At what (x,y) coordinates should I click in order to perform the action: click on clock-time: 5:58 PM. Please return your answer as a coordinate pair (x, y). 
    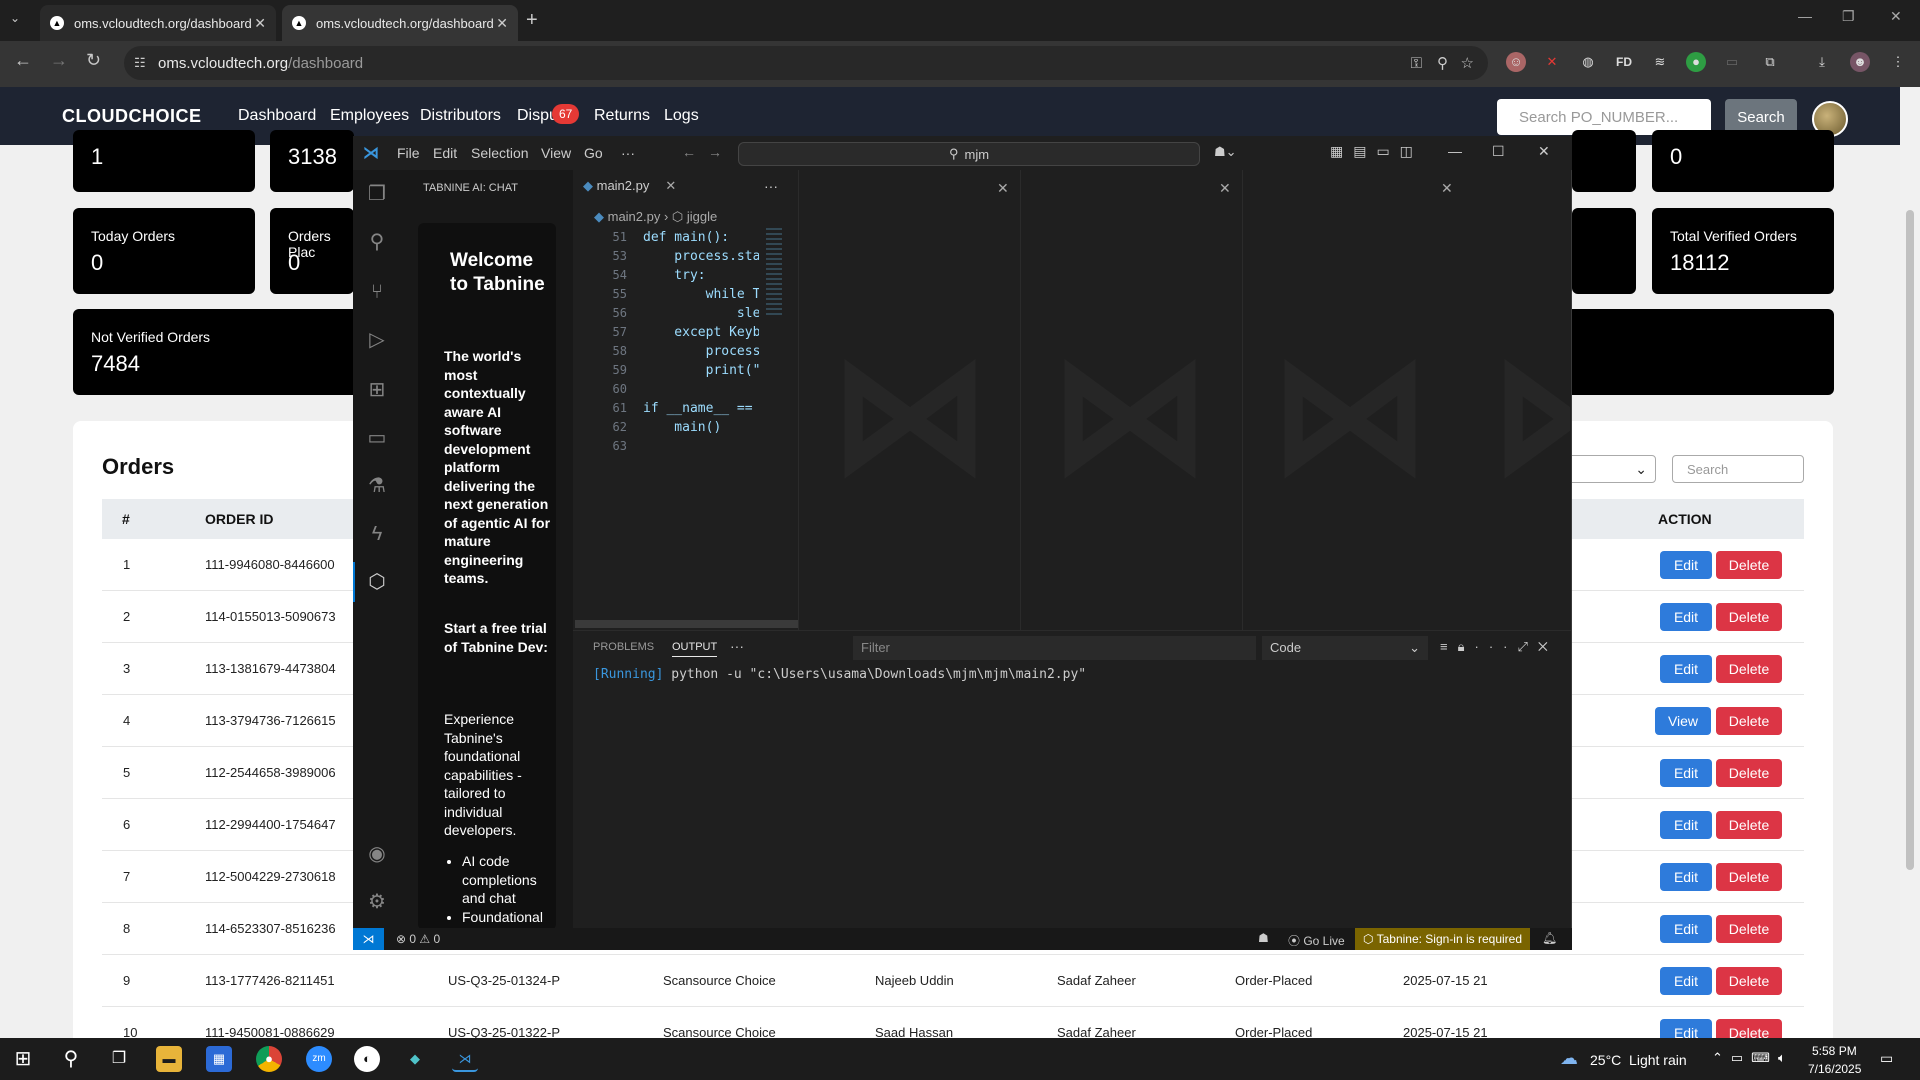
    Looking at the image, I should click on (1834, 1051).